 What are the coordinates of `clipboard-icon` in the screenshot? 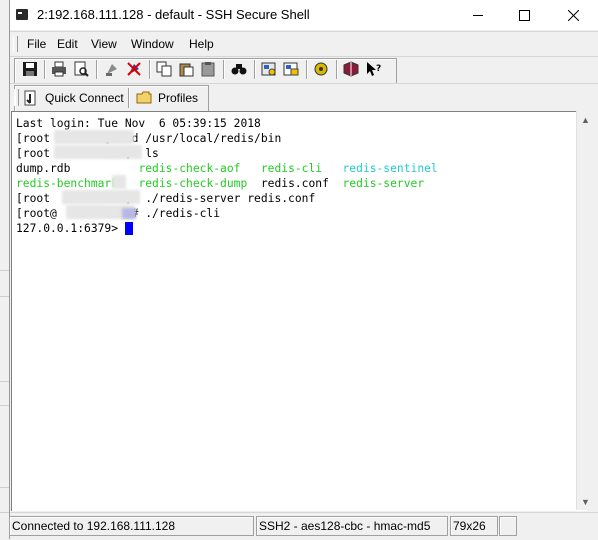 It's located at (208, 69).